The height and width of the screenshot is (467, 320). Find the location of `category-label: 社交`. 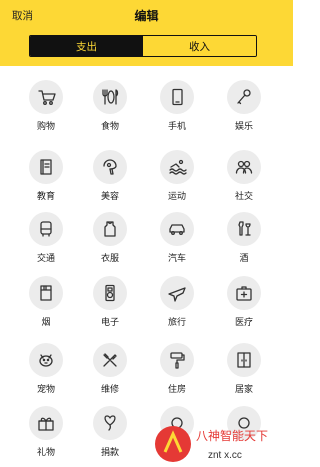

category-label: 社交 is located at coordinates (243, 196).